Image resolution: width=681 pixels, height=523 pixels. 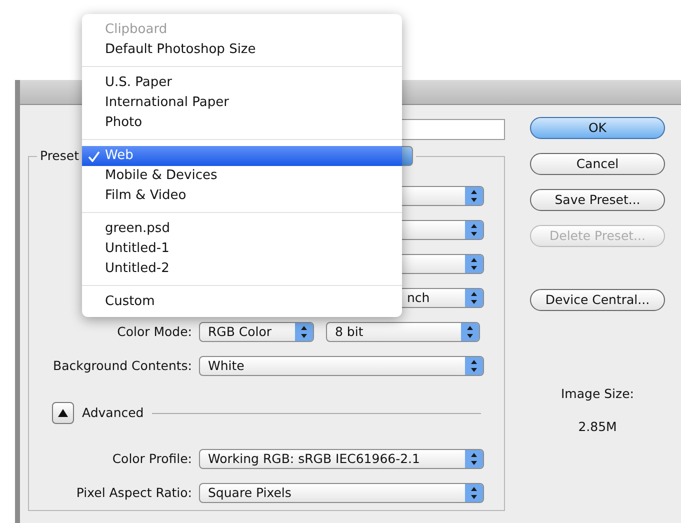 I want to click on up-triangle-icon, so click(x=63, y=413).